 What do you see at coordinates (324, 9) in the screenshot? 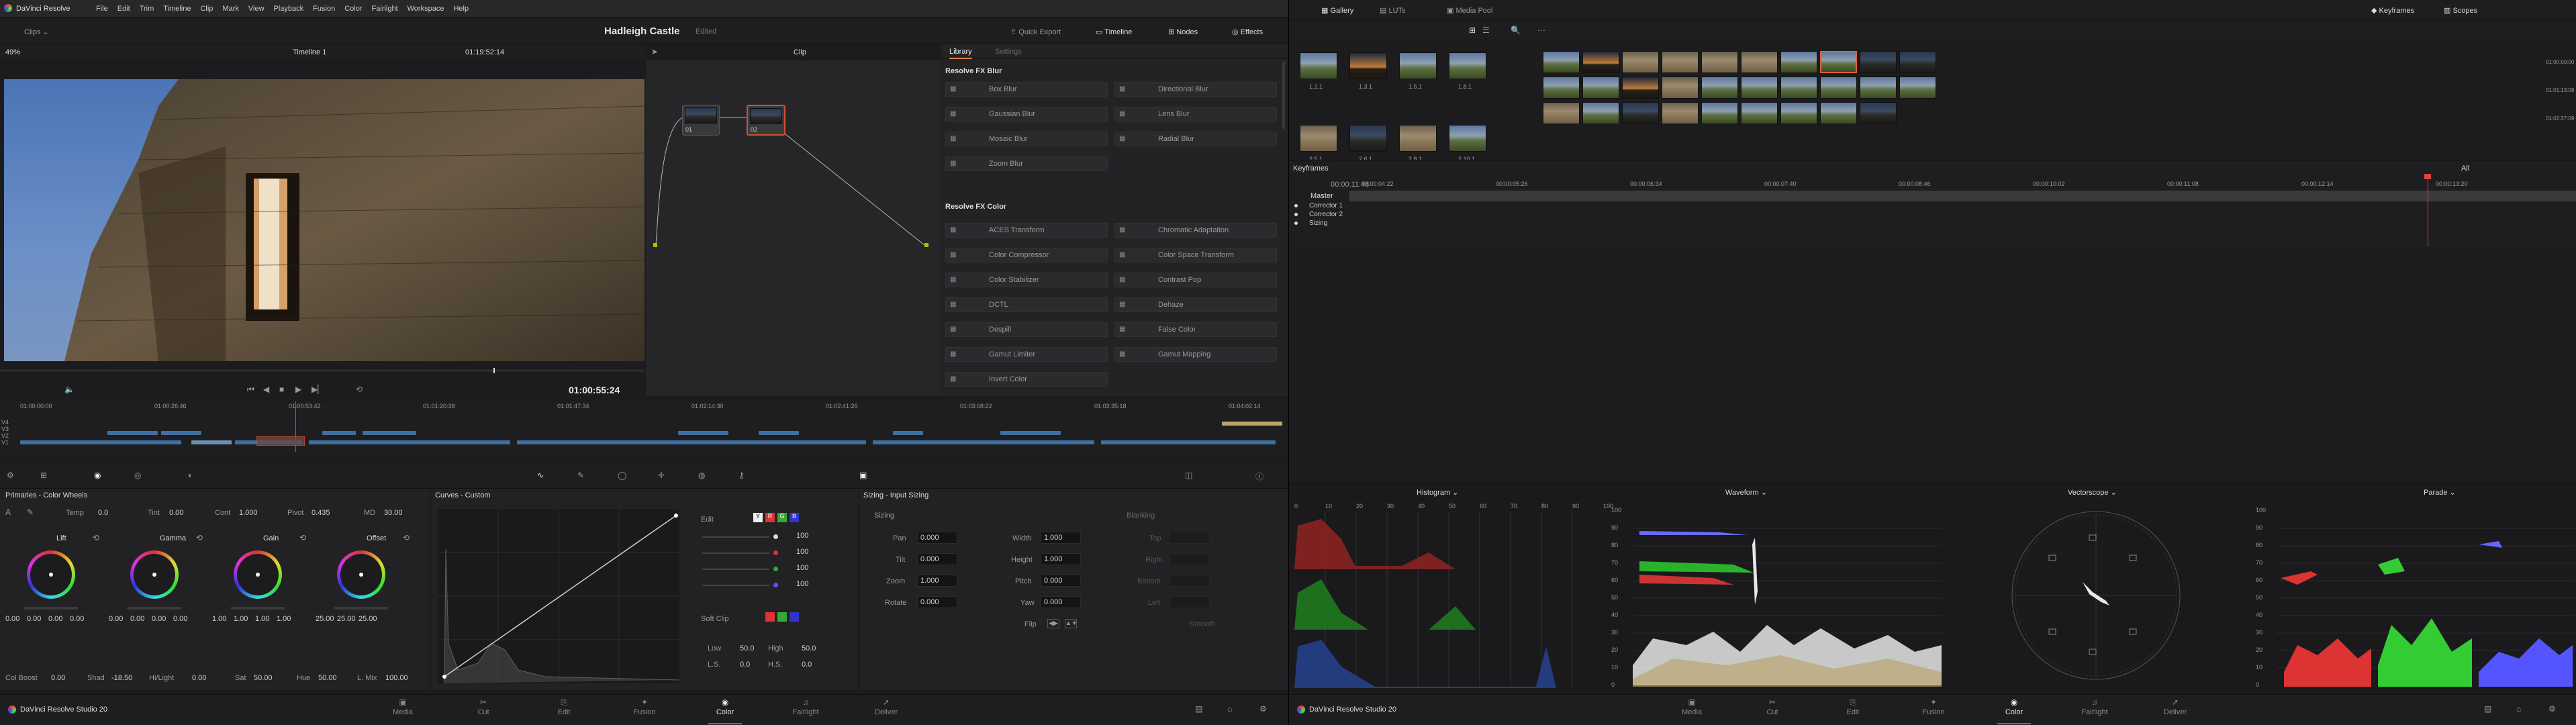
I see `menu-item: Fusion` at bounding box center [324, 9].